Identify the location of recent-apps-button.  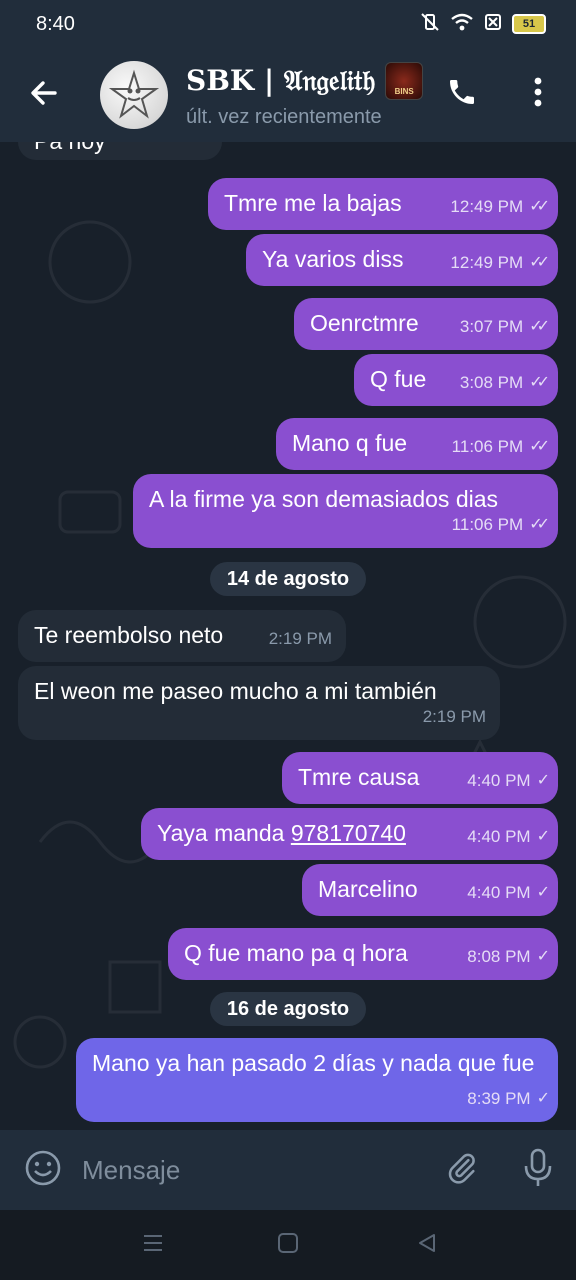
(153, 1245).